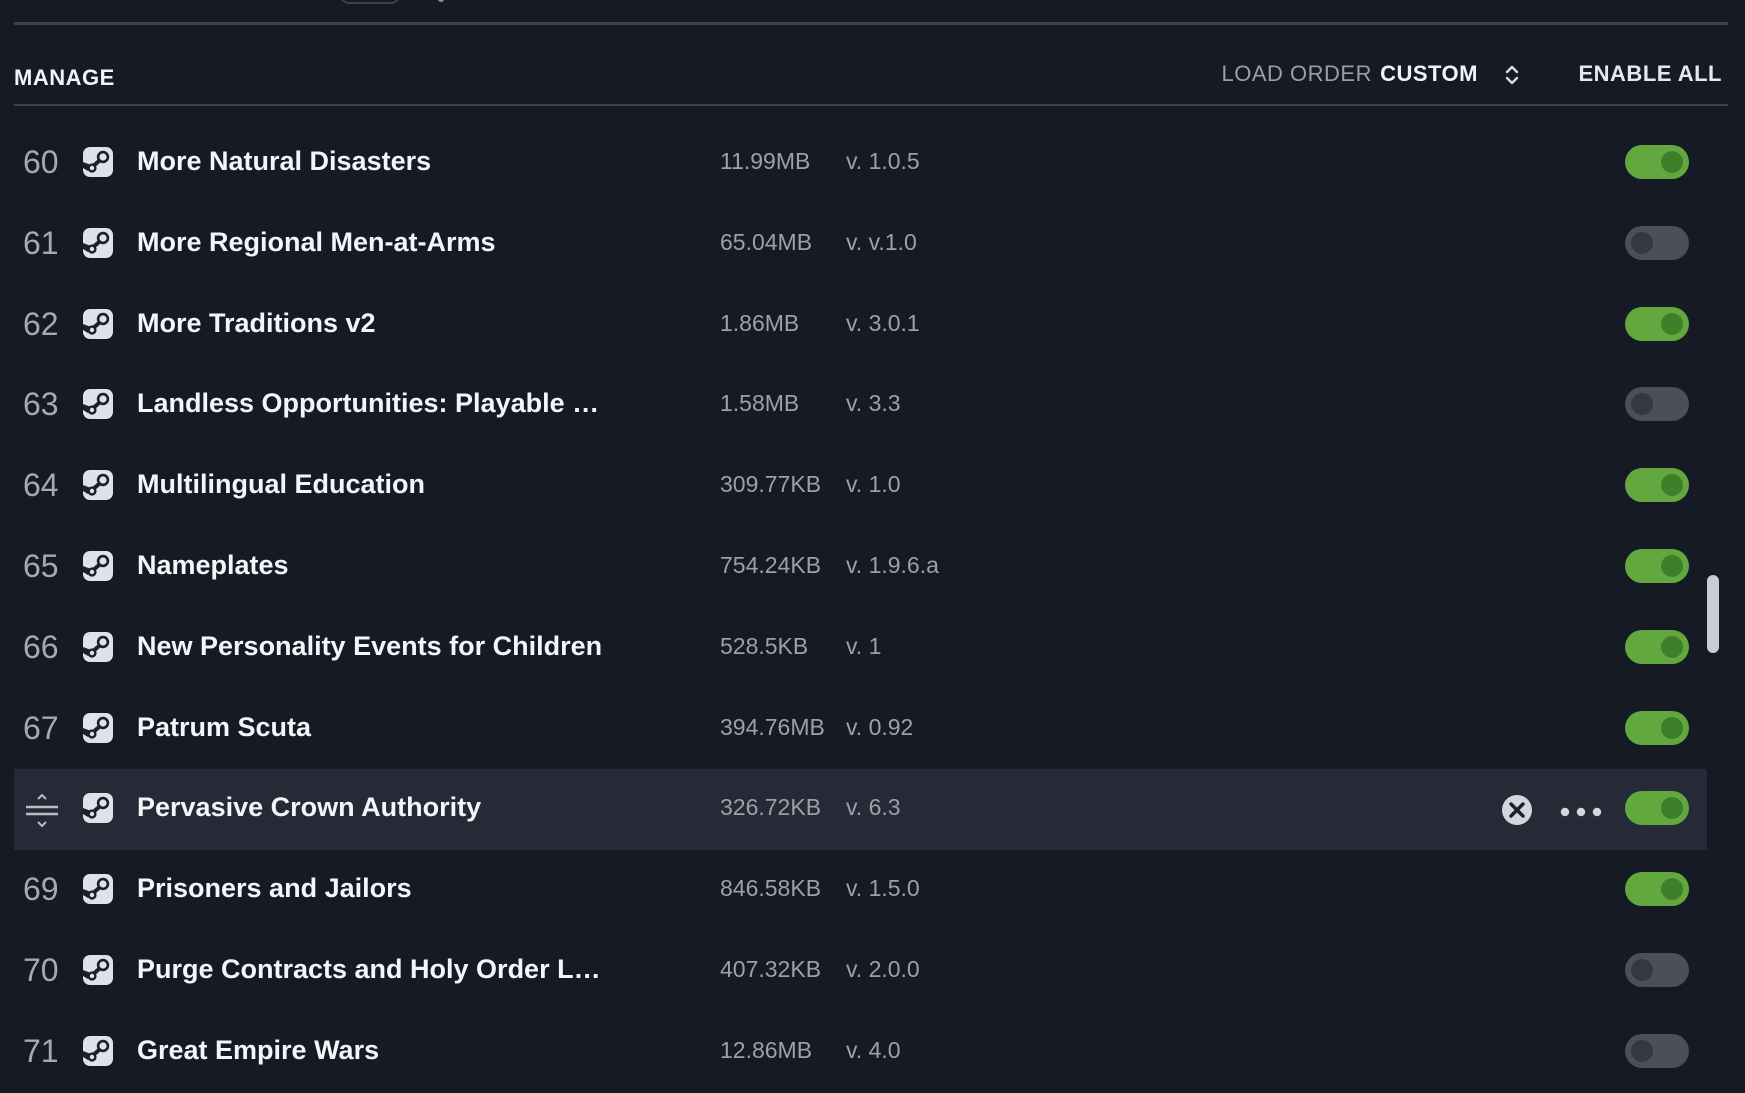 This screenshot has width=1745, height=1093. I want to click on mod-version: v. 1.5.0, so click(883, 888).